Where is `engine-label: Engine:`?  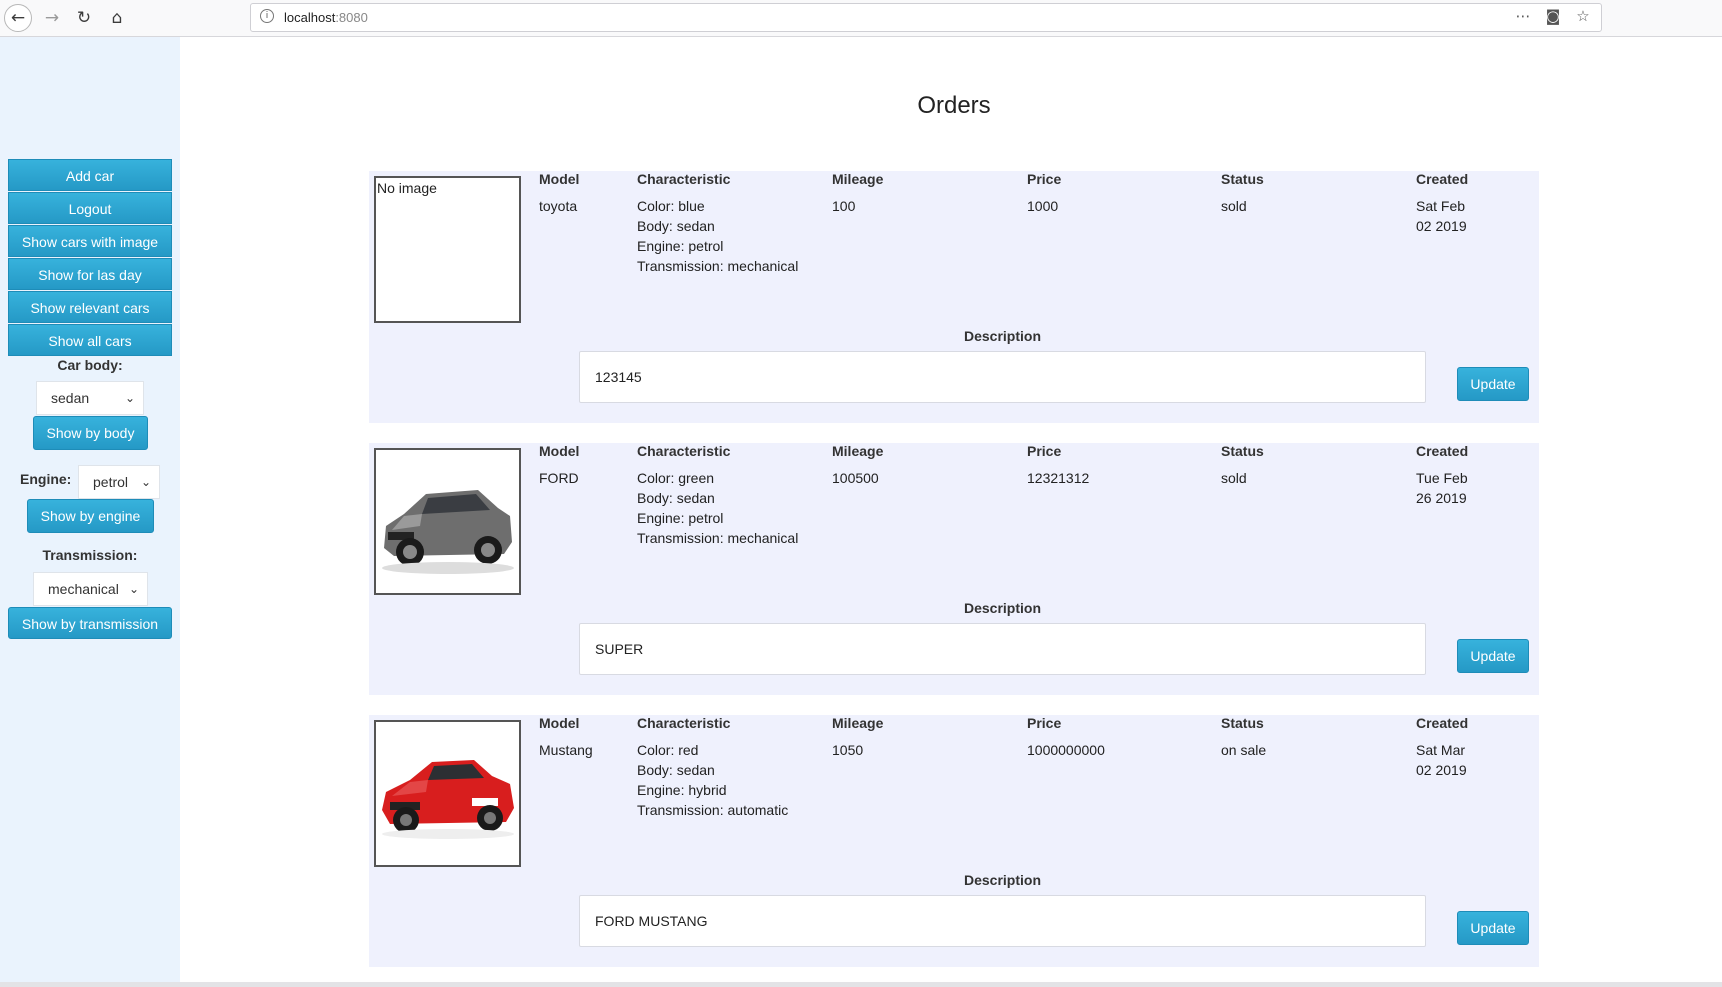 engine-label: Engine: is located at coordinates (46, 479).